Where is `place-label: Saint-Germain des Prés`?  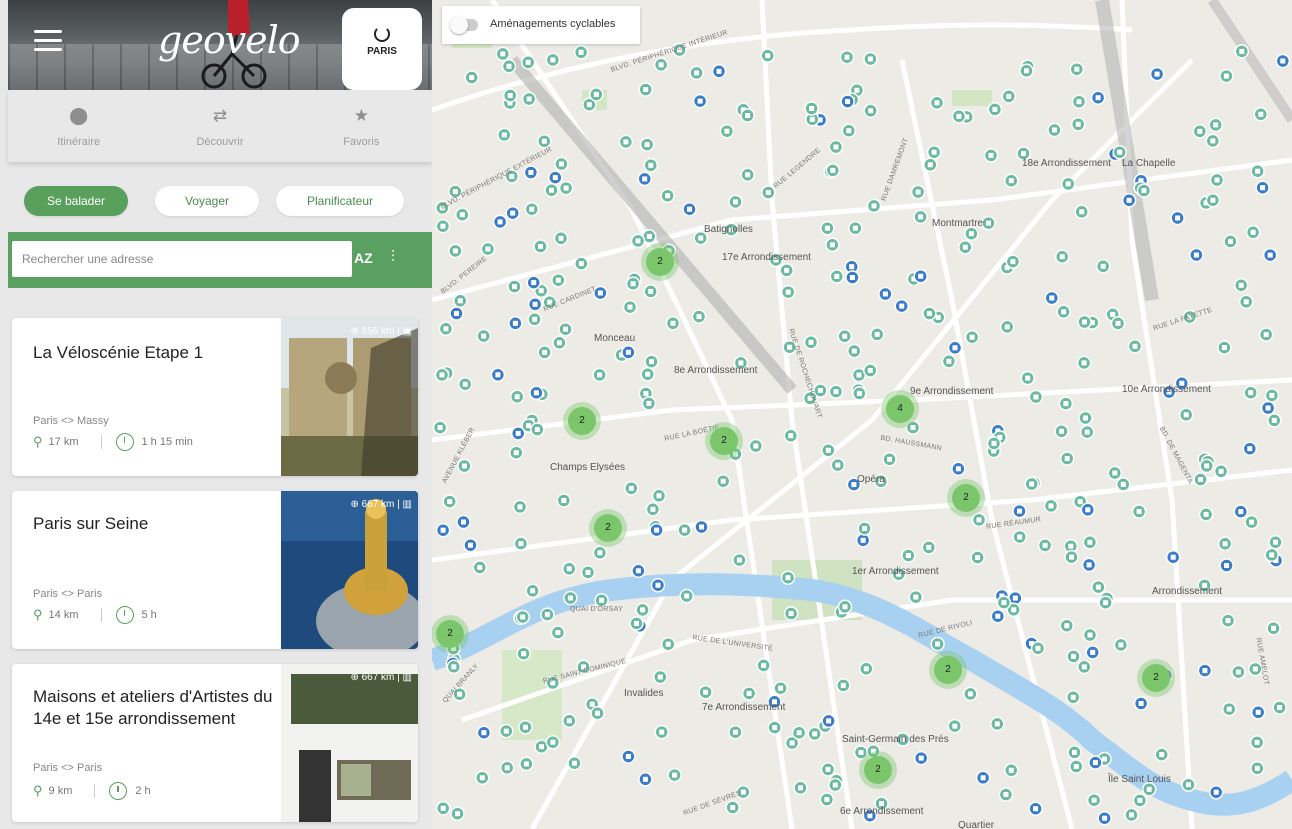
place-label: Saint-Germain des Prés is located at coordinates (895, 739).